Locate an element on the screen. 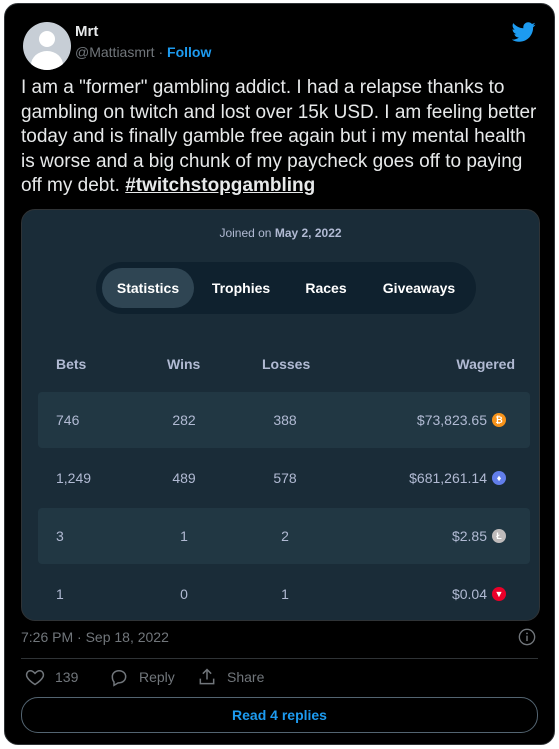 Image resolution: width=559 pixels, height=749 pixels. cell-wins: 1 is located at coordinates (184, 536).